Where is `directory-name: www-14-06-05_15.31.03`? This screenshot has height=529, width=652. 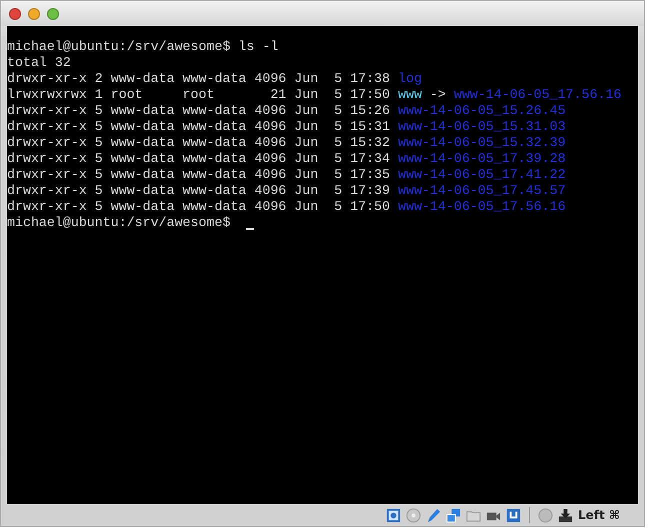 directory-name: www-14-06-05_15.31.03 is located at coordinates (482, 127).